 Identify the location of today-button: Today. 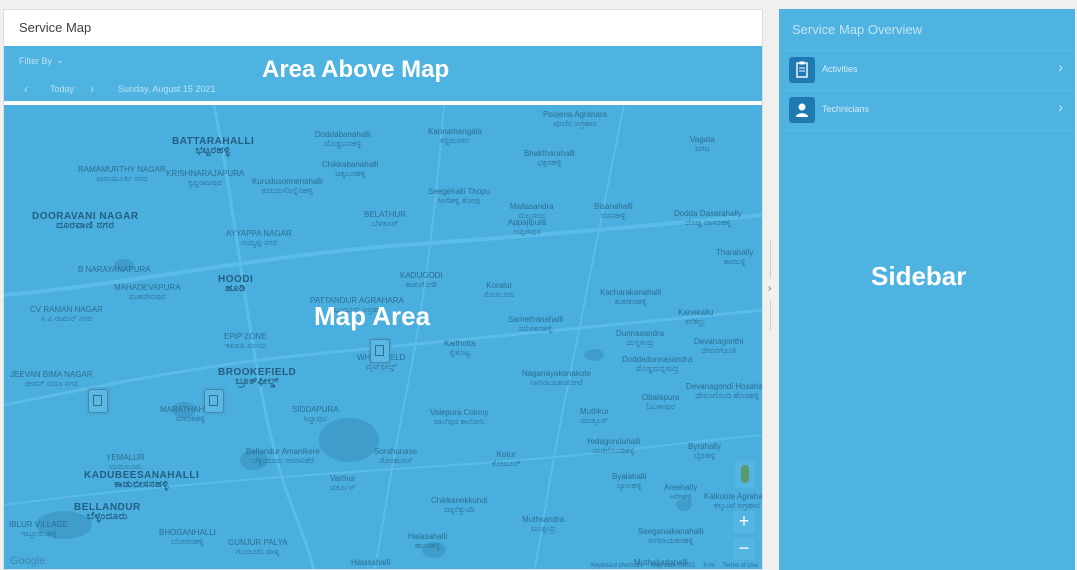
(62, 89).